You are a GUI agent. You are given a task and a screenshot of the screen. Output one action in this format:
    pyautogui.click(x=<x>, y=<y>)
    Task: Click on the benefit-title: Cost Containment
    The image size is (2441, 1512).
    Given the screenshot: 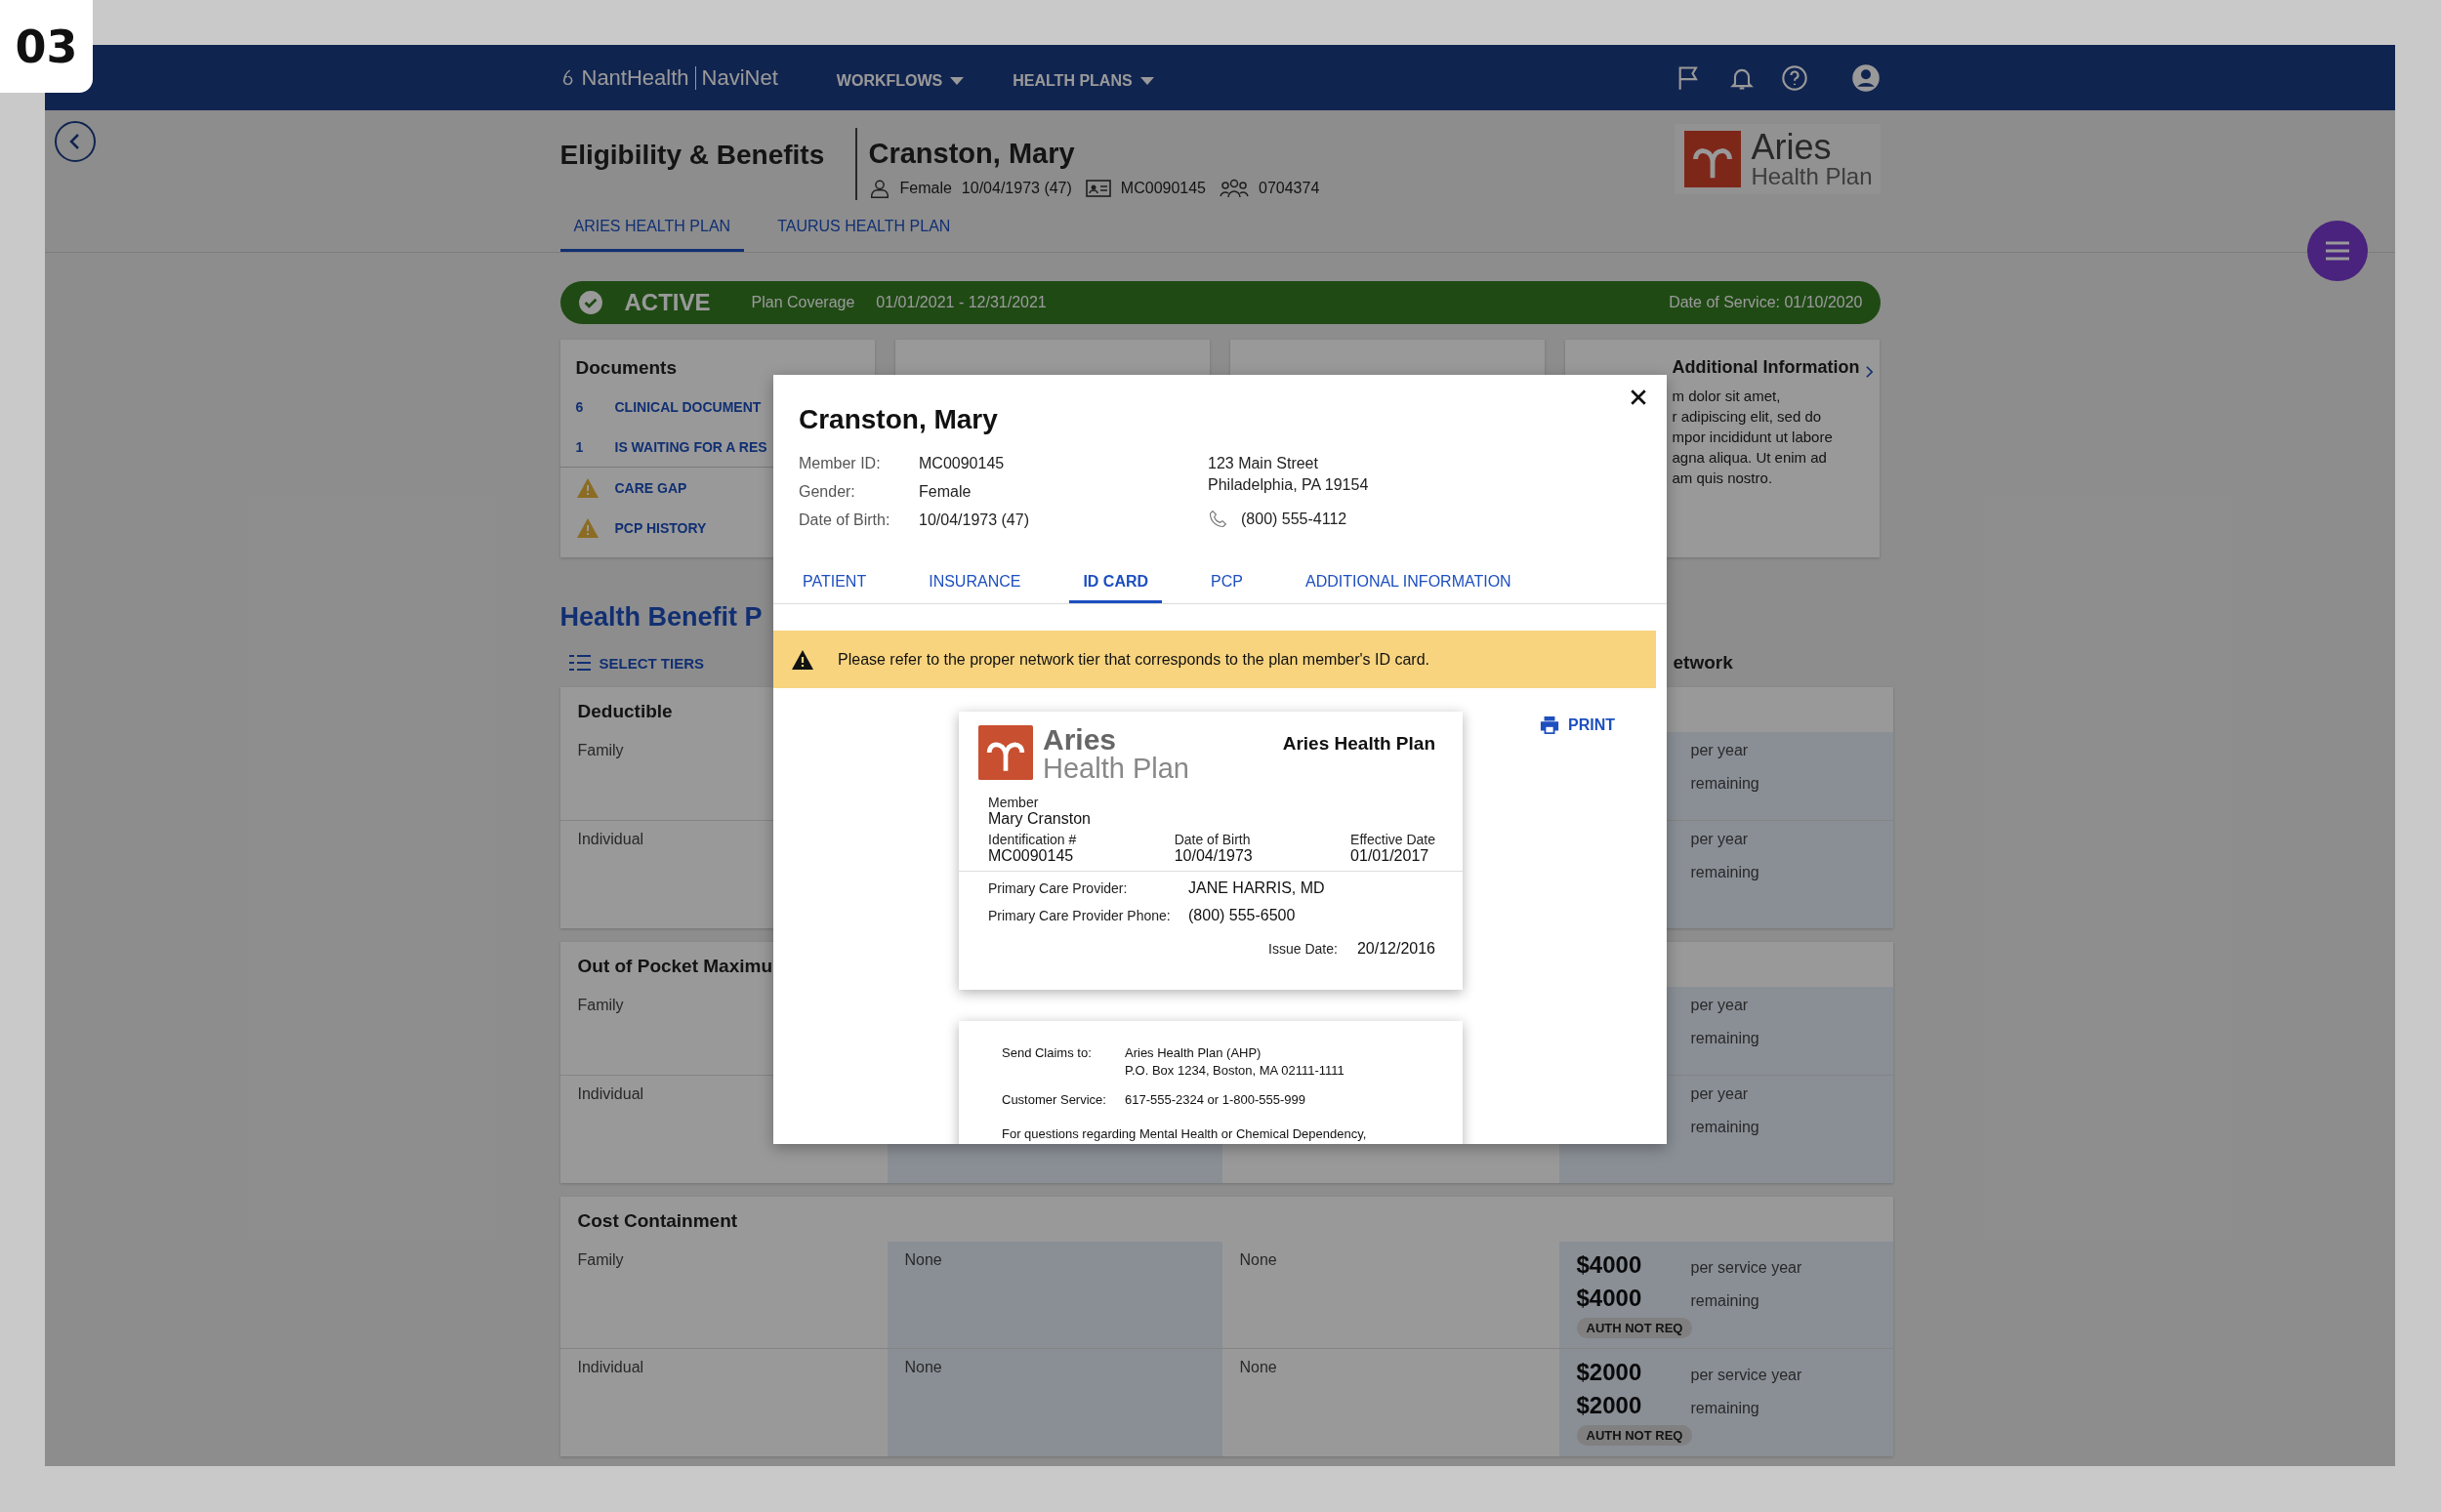 What is the action you would take?
    pyautogui.click(x=658, y=1220)
    